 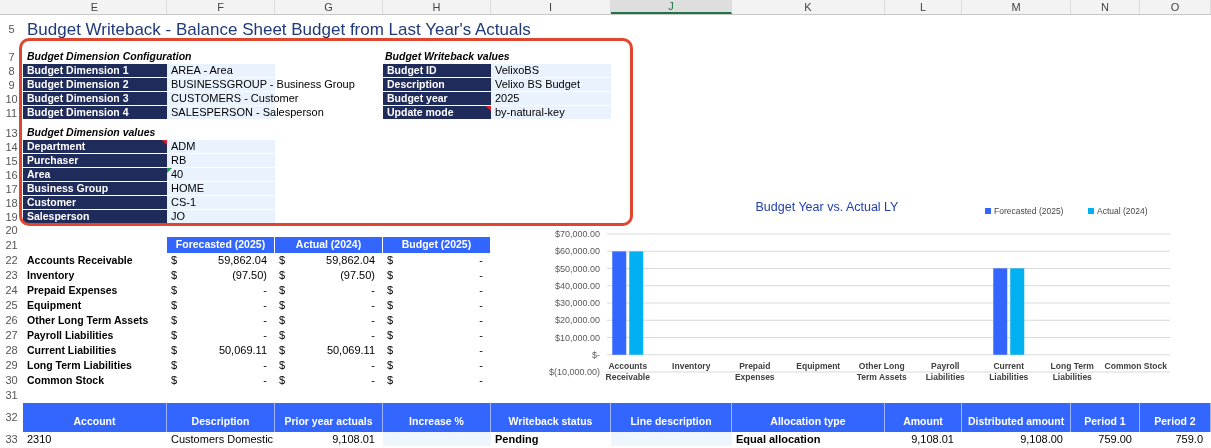 I want to click on row-number: 27, so click(x=11, y=335).